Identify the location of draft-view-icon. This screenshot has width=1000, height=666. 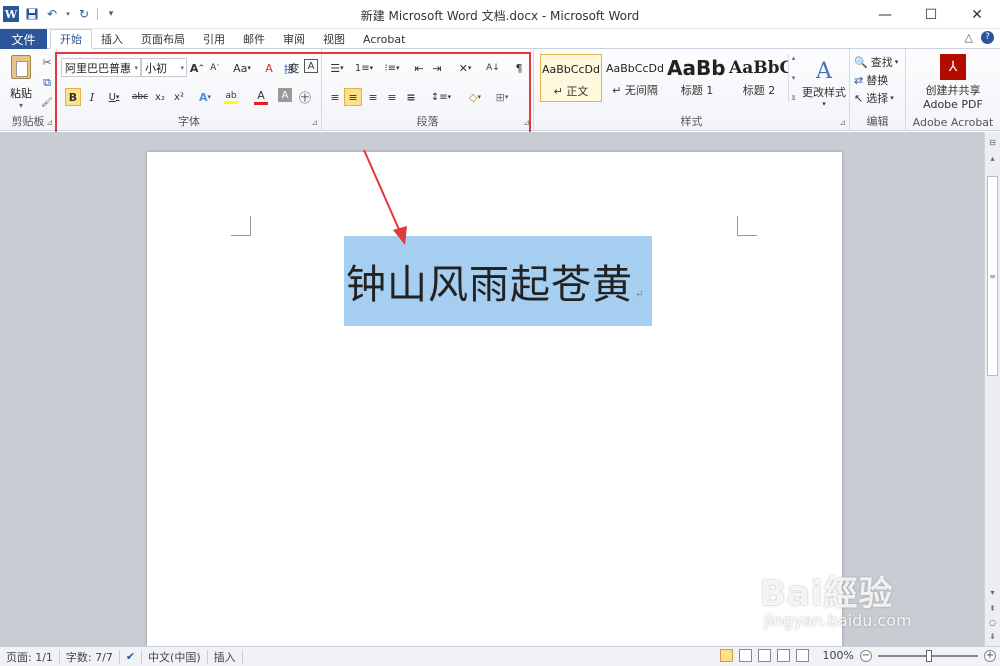
(802, 655).